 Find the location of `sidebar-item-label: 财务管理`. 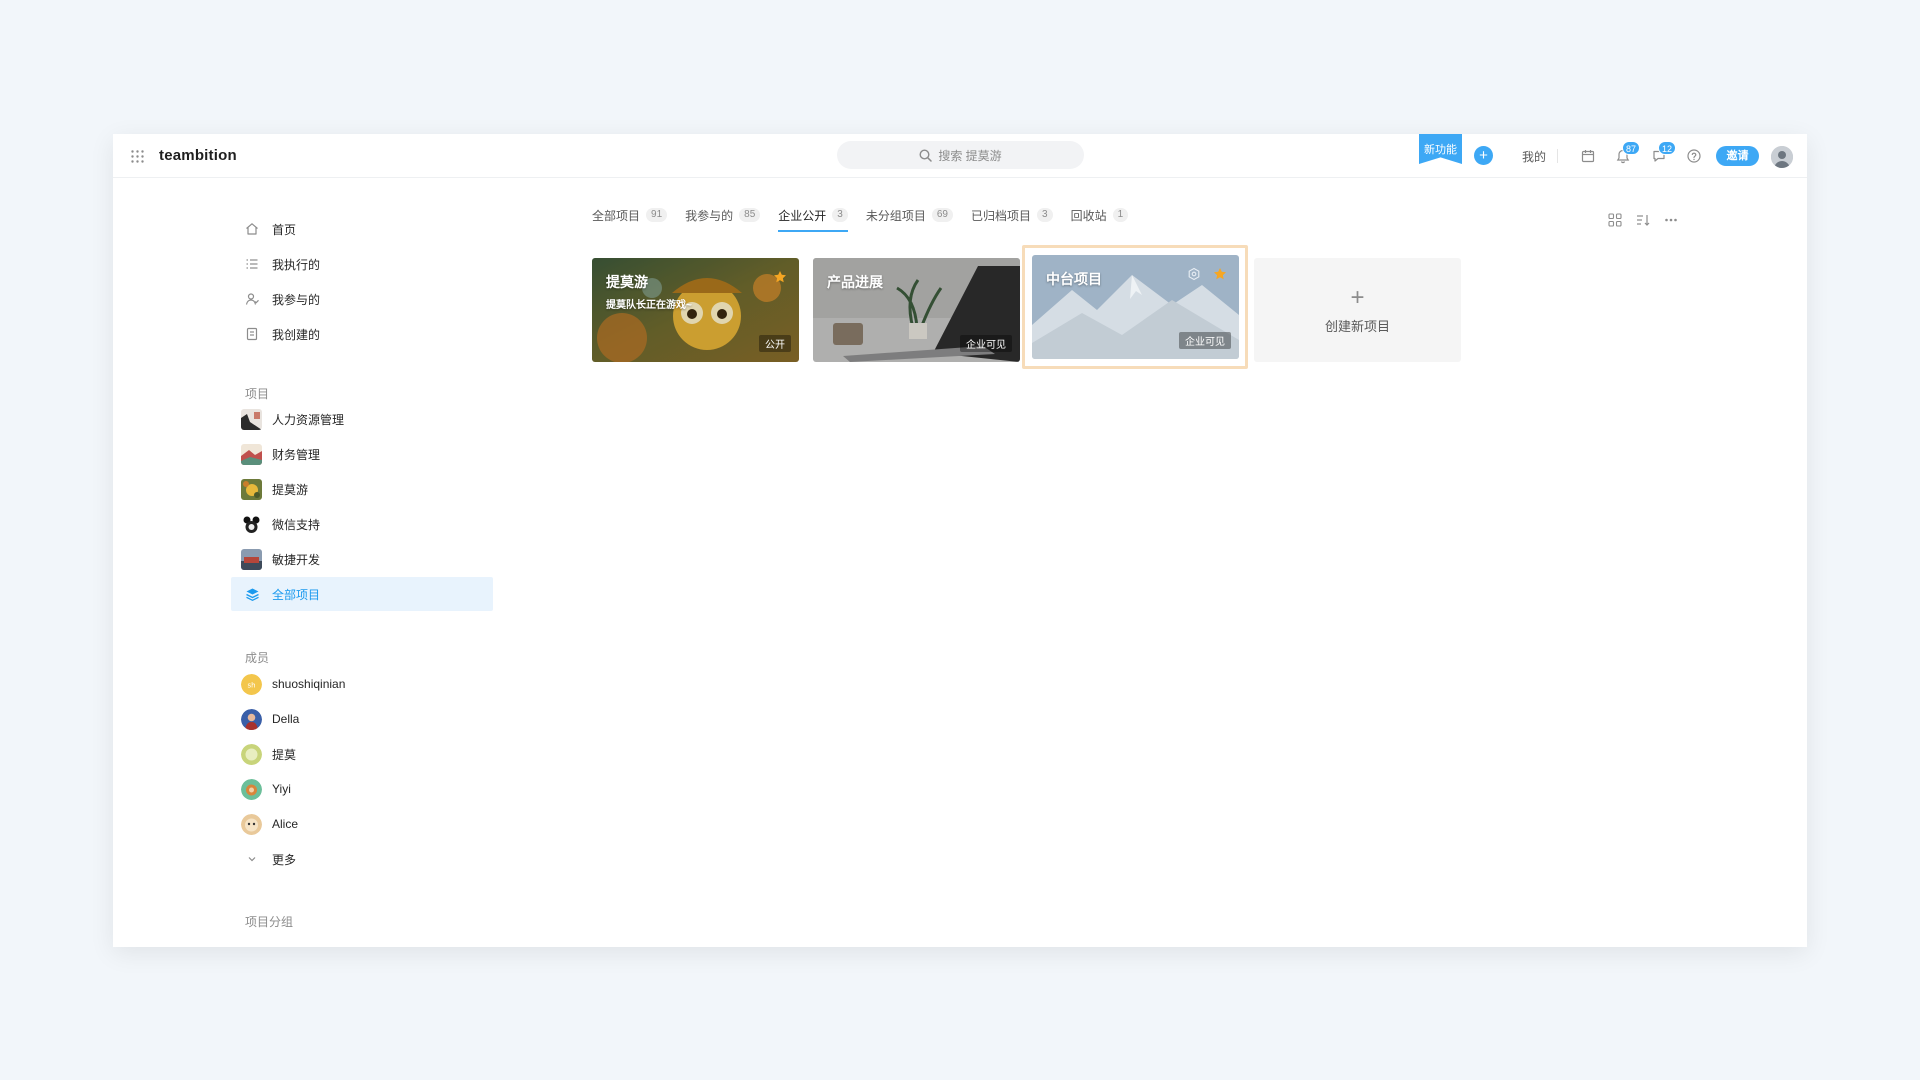

sidebar-item-label: 财务管理 is located at coordinates (296, 454).